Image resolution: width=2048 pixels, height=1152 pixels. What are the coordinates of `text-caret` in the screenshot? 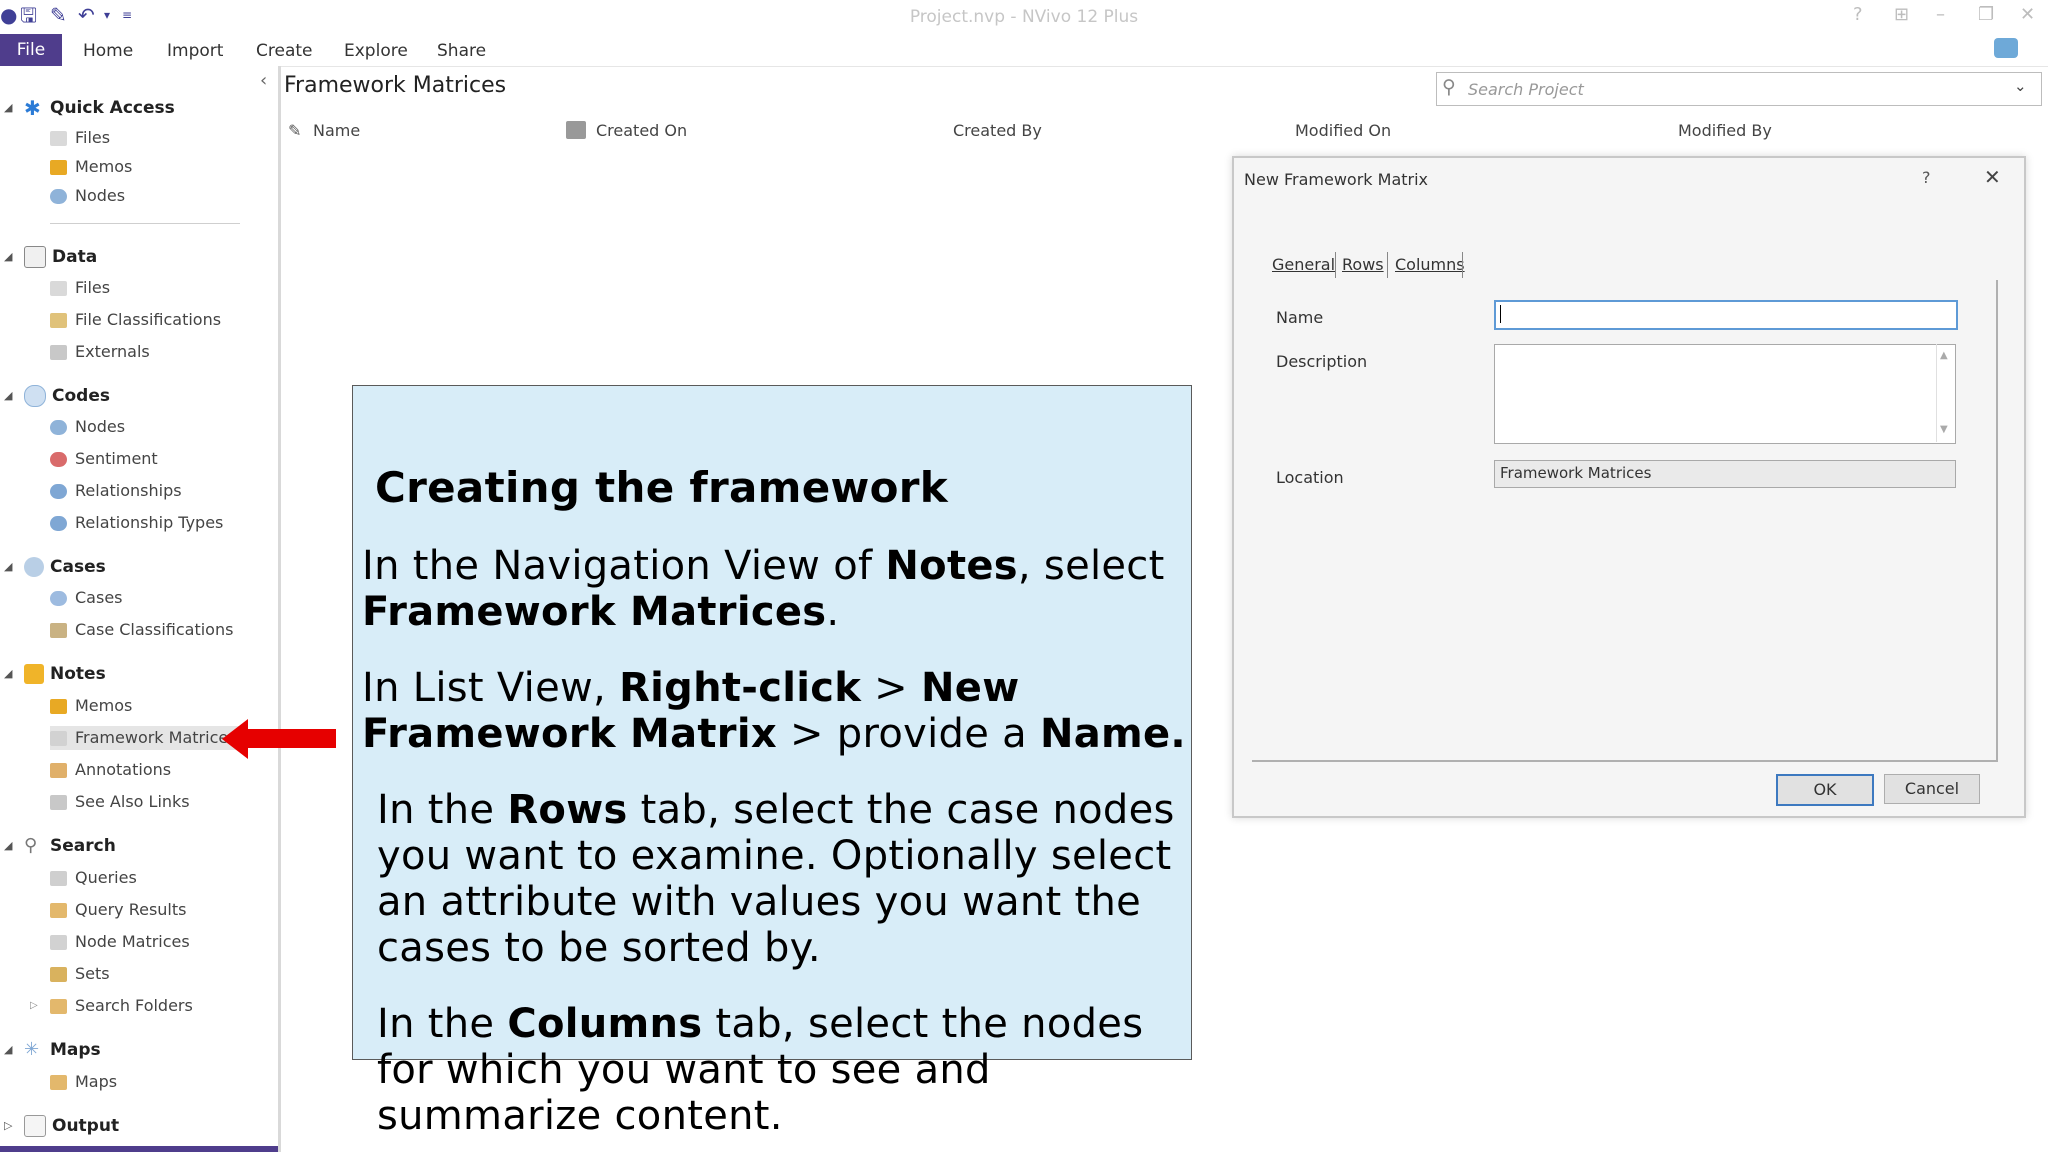 It's located at (1500, 314).